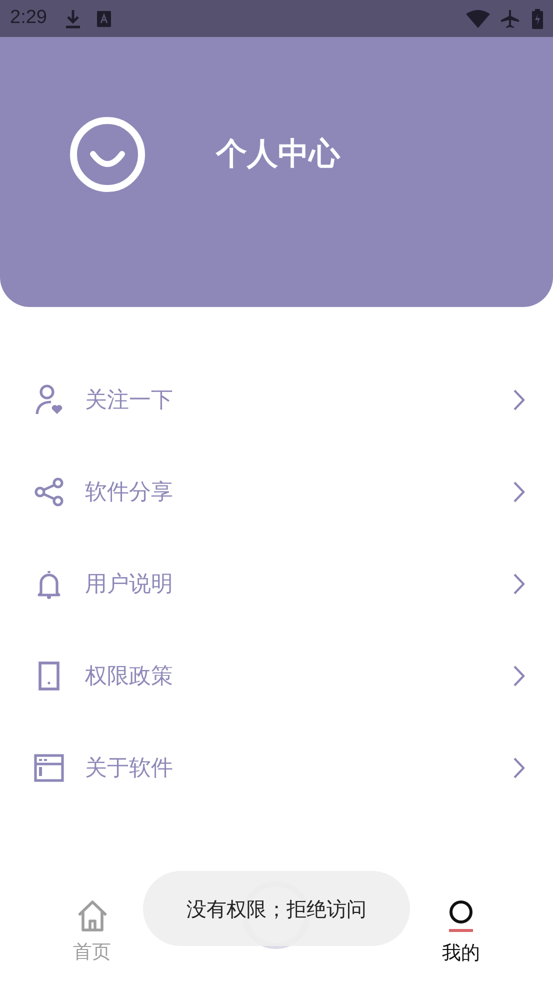 This screenshot has width=553, height=983. I want to click on person-heart-icon, so click(49, 400).